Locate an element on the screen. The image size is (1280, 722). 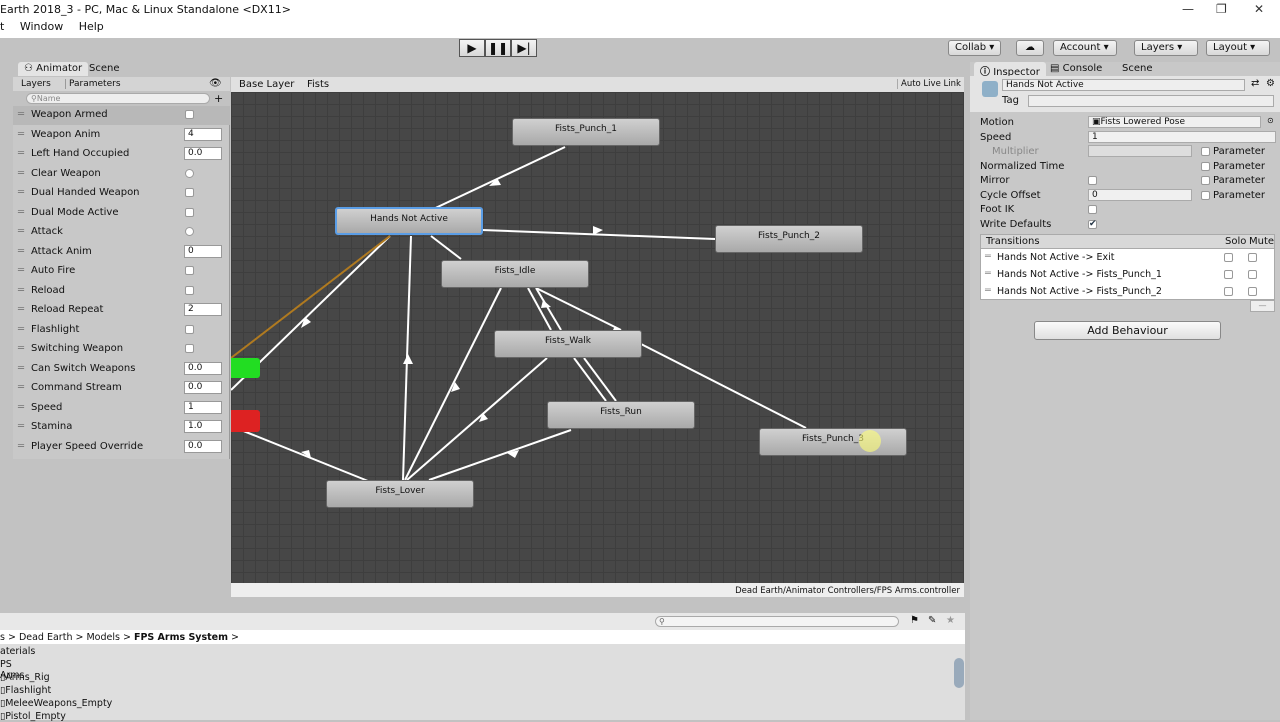
parameter-row: ═ Attack is located at coordinates (121, 232).